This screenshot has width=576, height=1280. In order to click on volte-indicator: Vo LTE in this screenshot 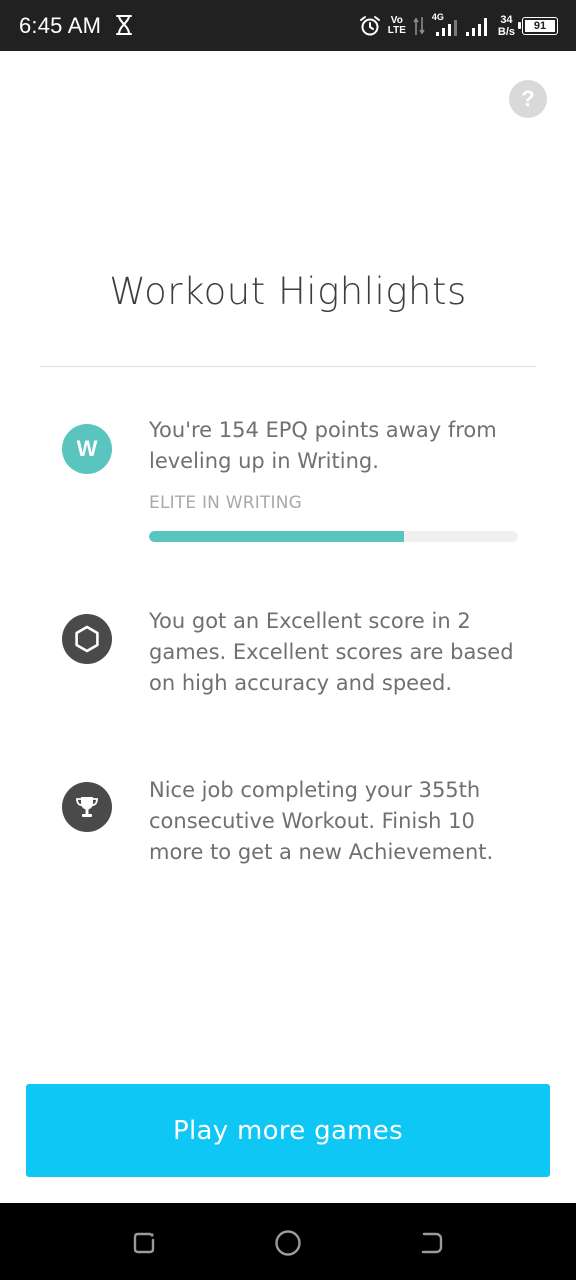, I will do `click(397, 26)`.